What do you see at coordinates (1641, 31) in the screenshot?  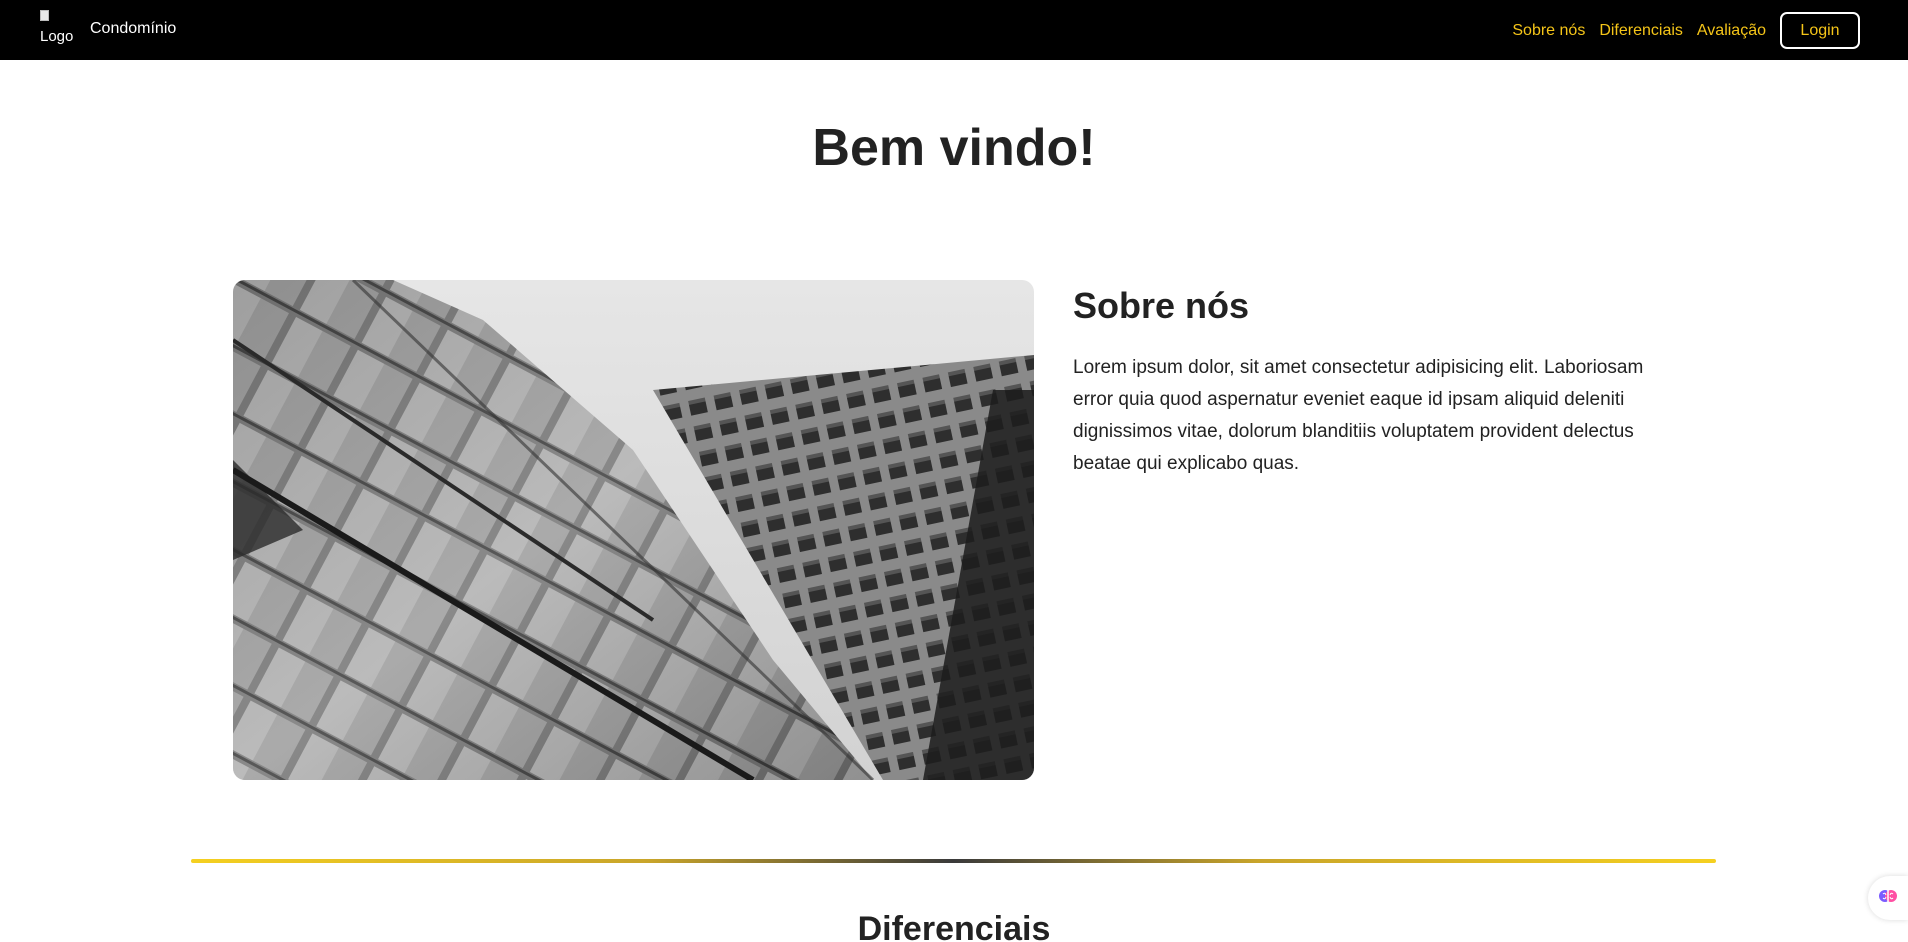 I see `nav-link-diferenciais: Diferenciais` at bounding box center [1641, 31].